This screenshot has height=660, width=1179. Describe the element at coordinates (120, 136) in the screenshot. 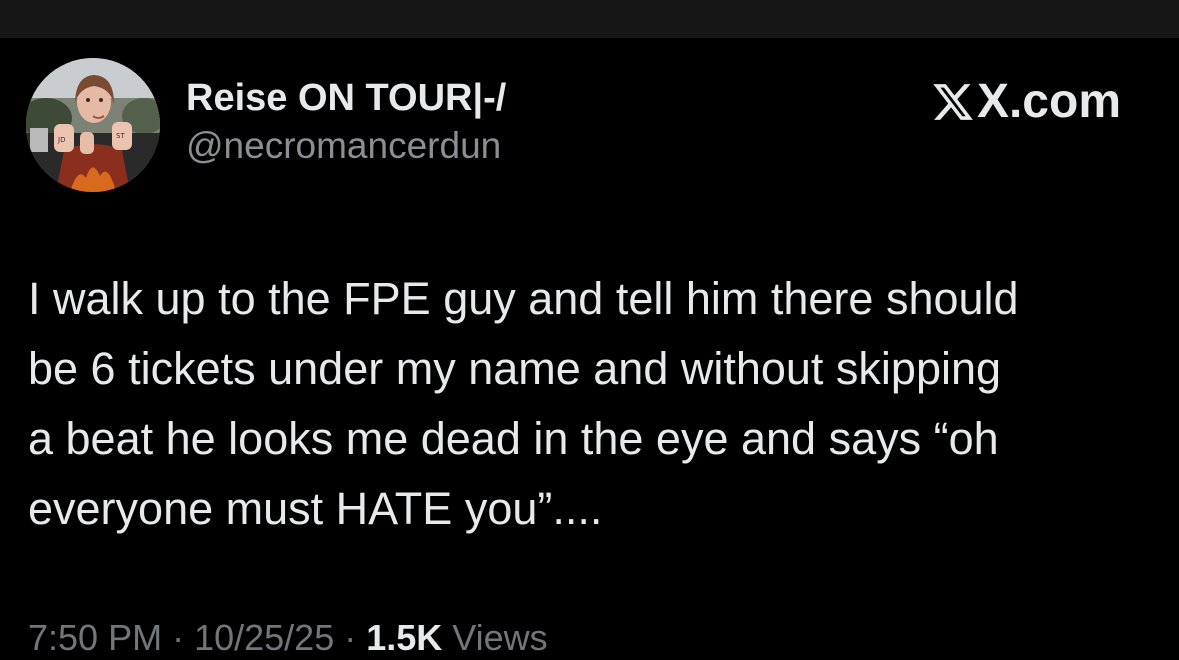

I see `svg-text: ST` at that location.